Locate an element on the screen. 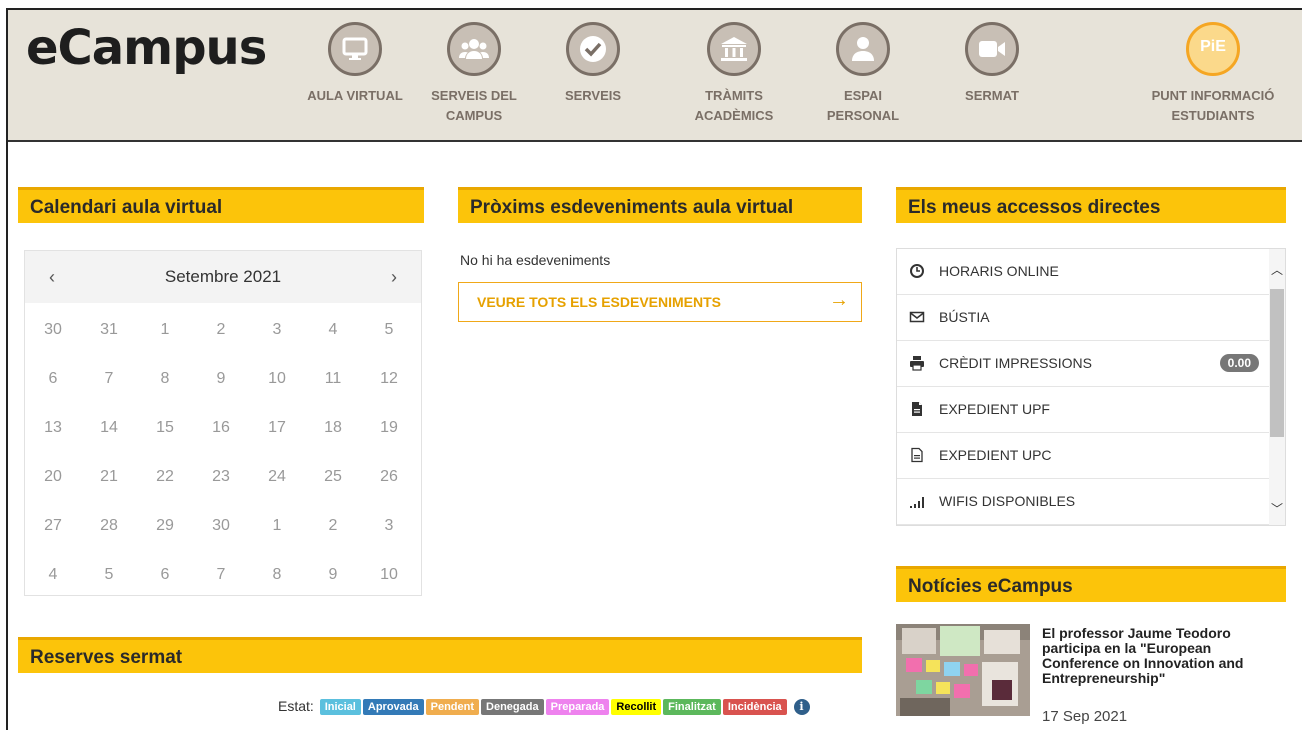 The image size is (1302, 730). shortcut-label: EXPEDIENT UPC is located at coordinates (995, 455).